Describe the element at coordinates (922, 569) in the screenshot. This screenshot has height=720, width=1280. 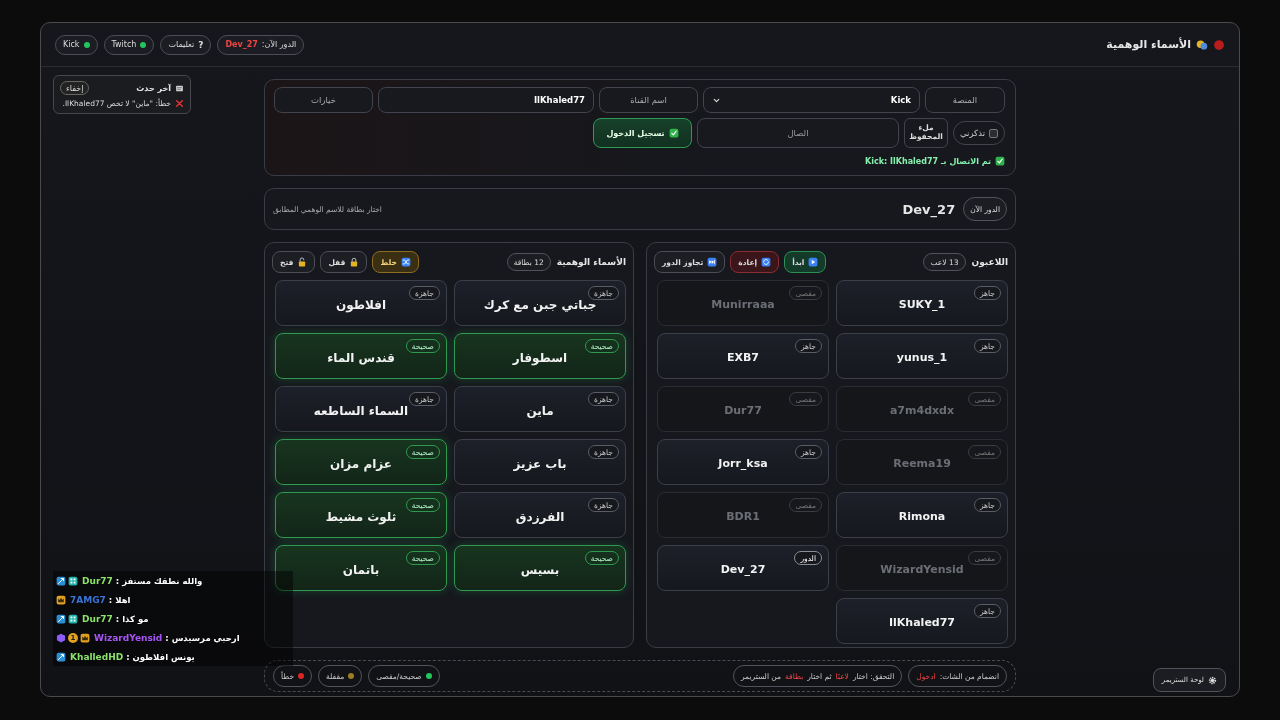
I see `player-name: WizardYensid` at that location.